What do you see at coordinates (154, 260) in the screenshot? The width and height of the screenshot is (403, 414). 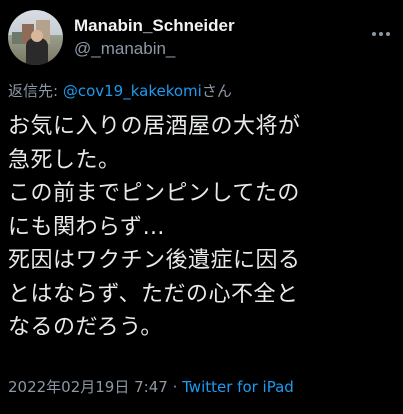 I see `tweet-line: 死因はワクチン後遺症に因る` at bounding box center [154, 260].